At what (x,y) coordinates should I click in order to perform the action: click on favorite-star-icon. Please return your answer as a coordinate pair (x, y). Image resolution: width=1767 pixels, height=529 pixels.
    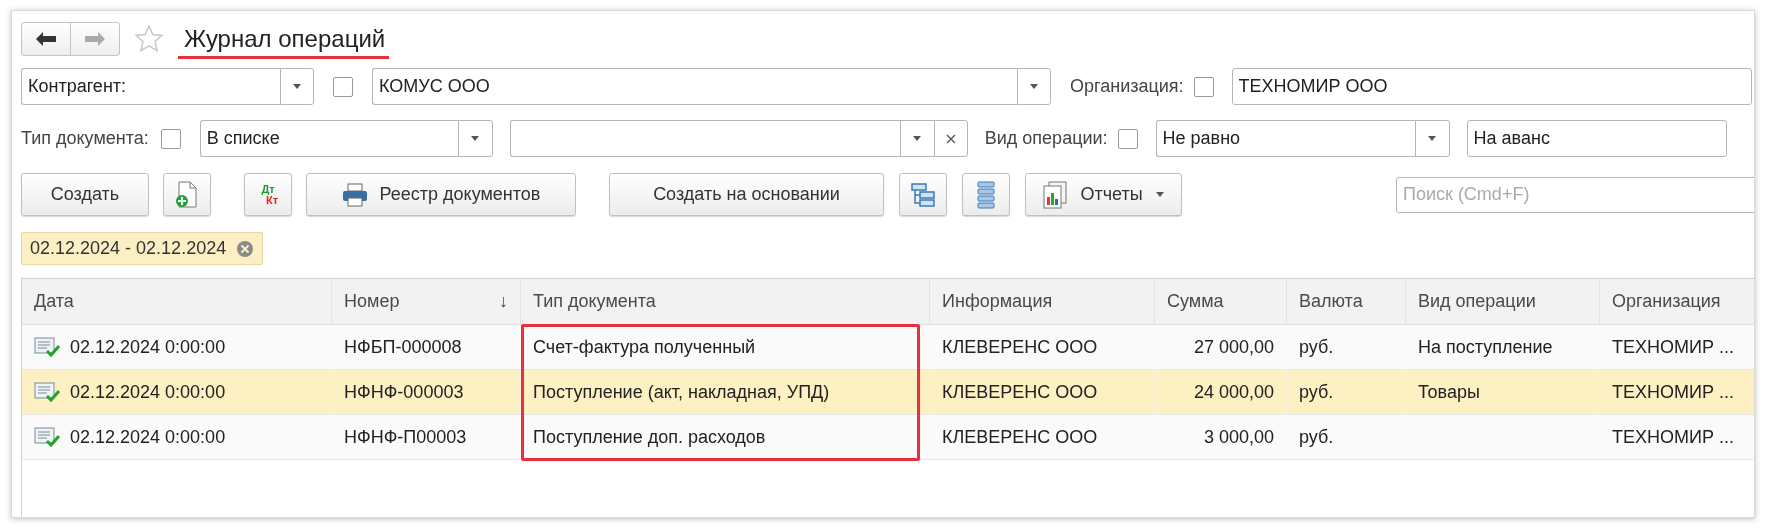
    Looking at the image, I should click on (149, 39).